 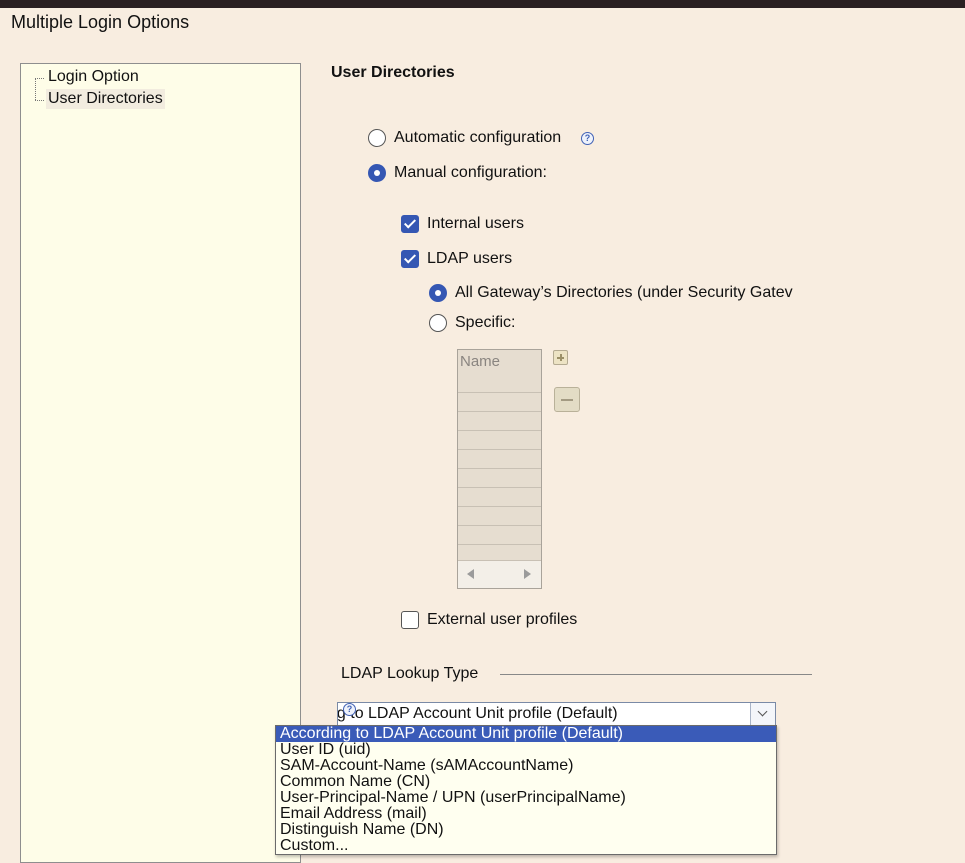 What do you see at coordinates (93, 77) in the screenshot?
I see `tree-item-login-option: Login Option` at bounding box center [93, 77].